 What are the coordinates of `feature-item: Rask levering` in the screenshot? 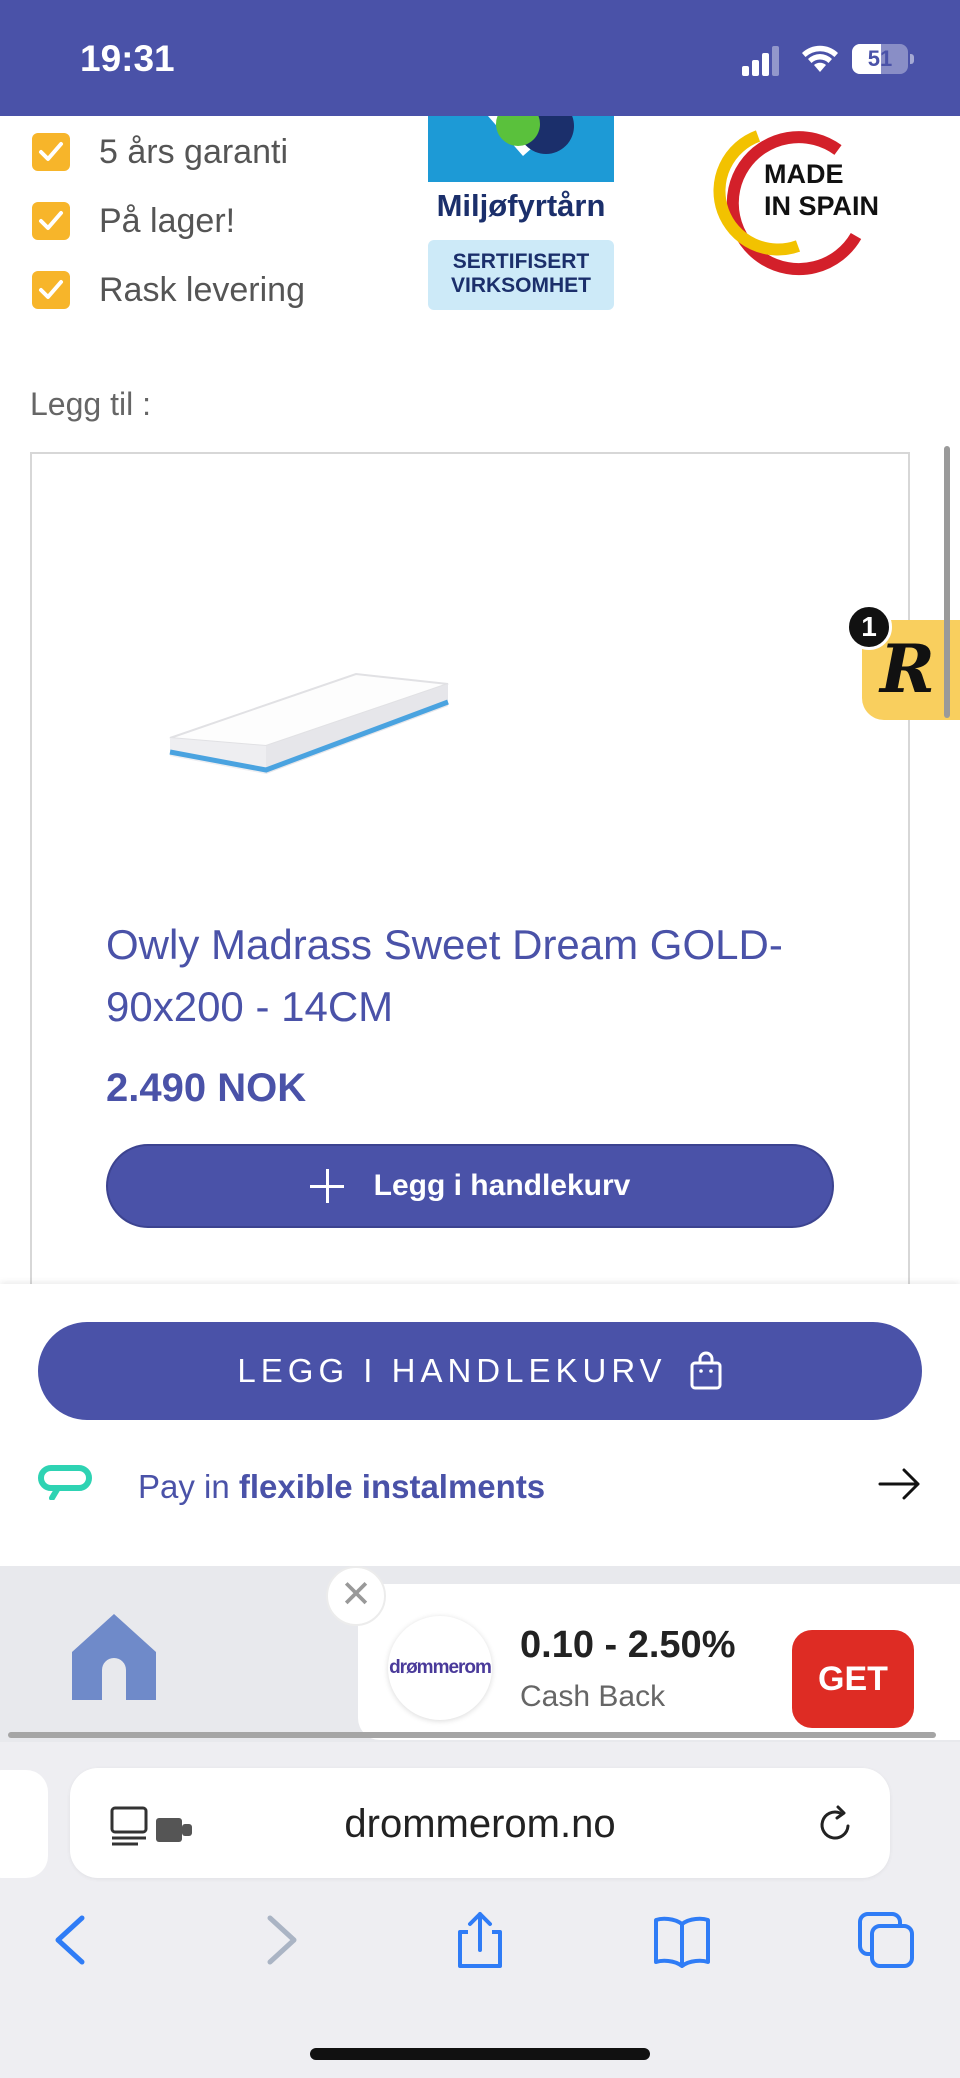 It's located at (168, 290).